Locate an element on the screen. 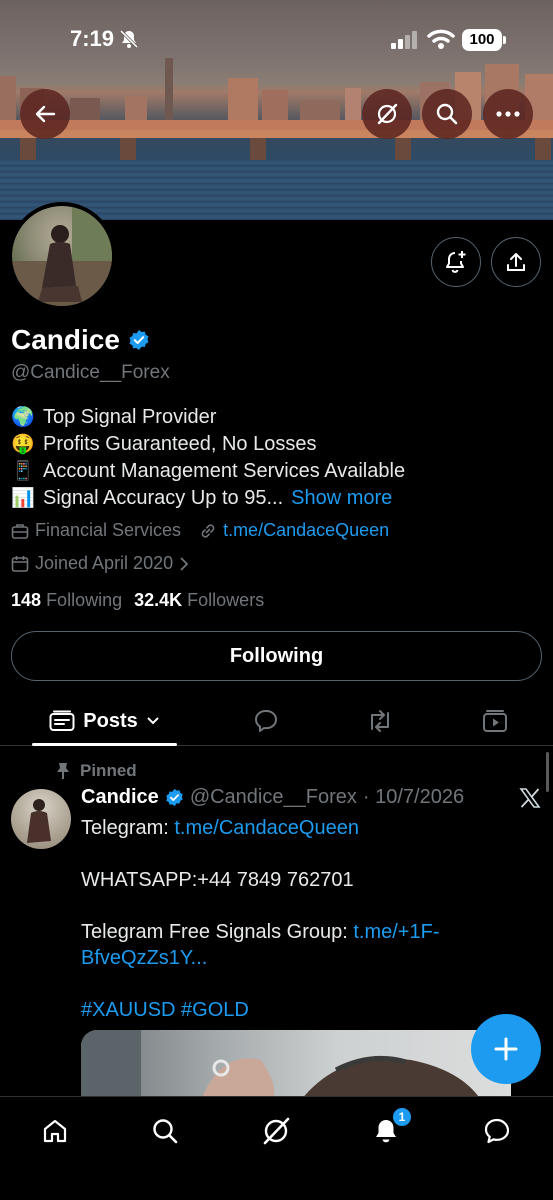  nav-grok is located at coordinates (276, 1131).